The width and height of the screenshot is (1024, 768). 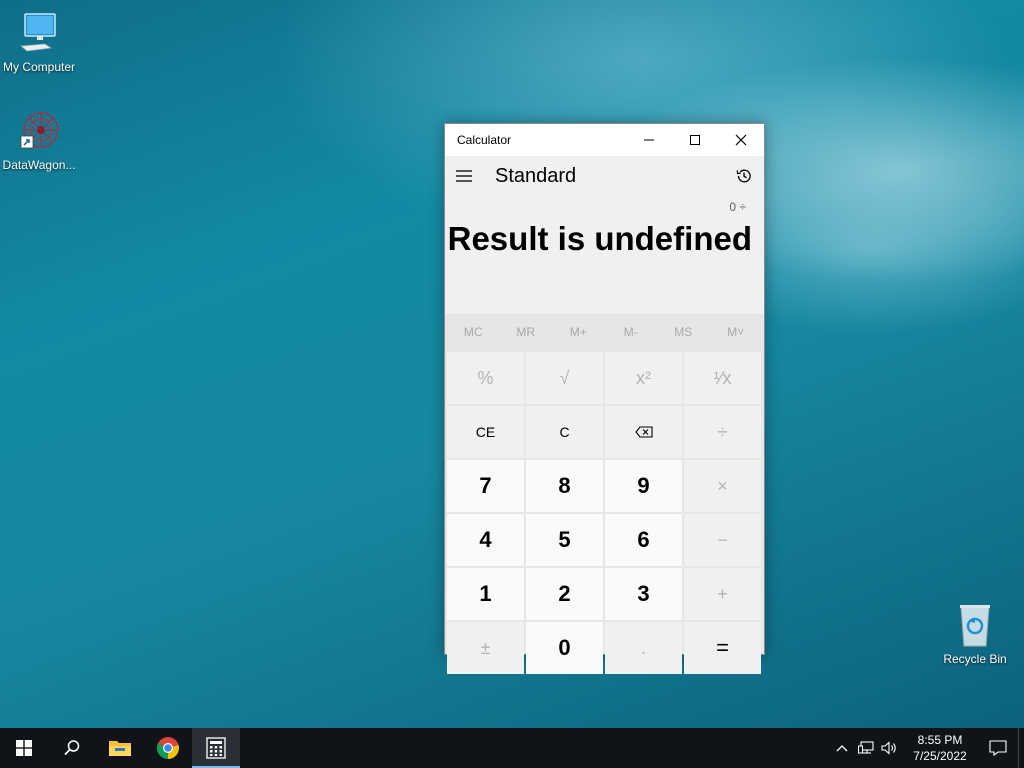 What do you see at coordinates (975, 626) in the screenshot?
I see `recycle-bin-icon` at bounding box center [975, 626].